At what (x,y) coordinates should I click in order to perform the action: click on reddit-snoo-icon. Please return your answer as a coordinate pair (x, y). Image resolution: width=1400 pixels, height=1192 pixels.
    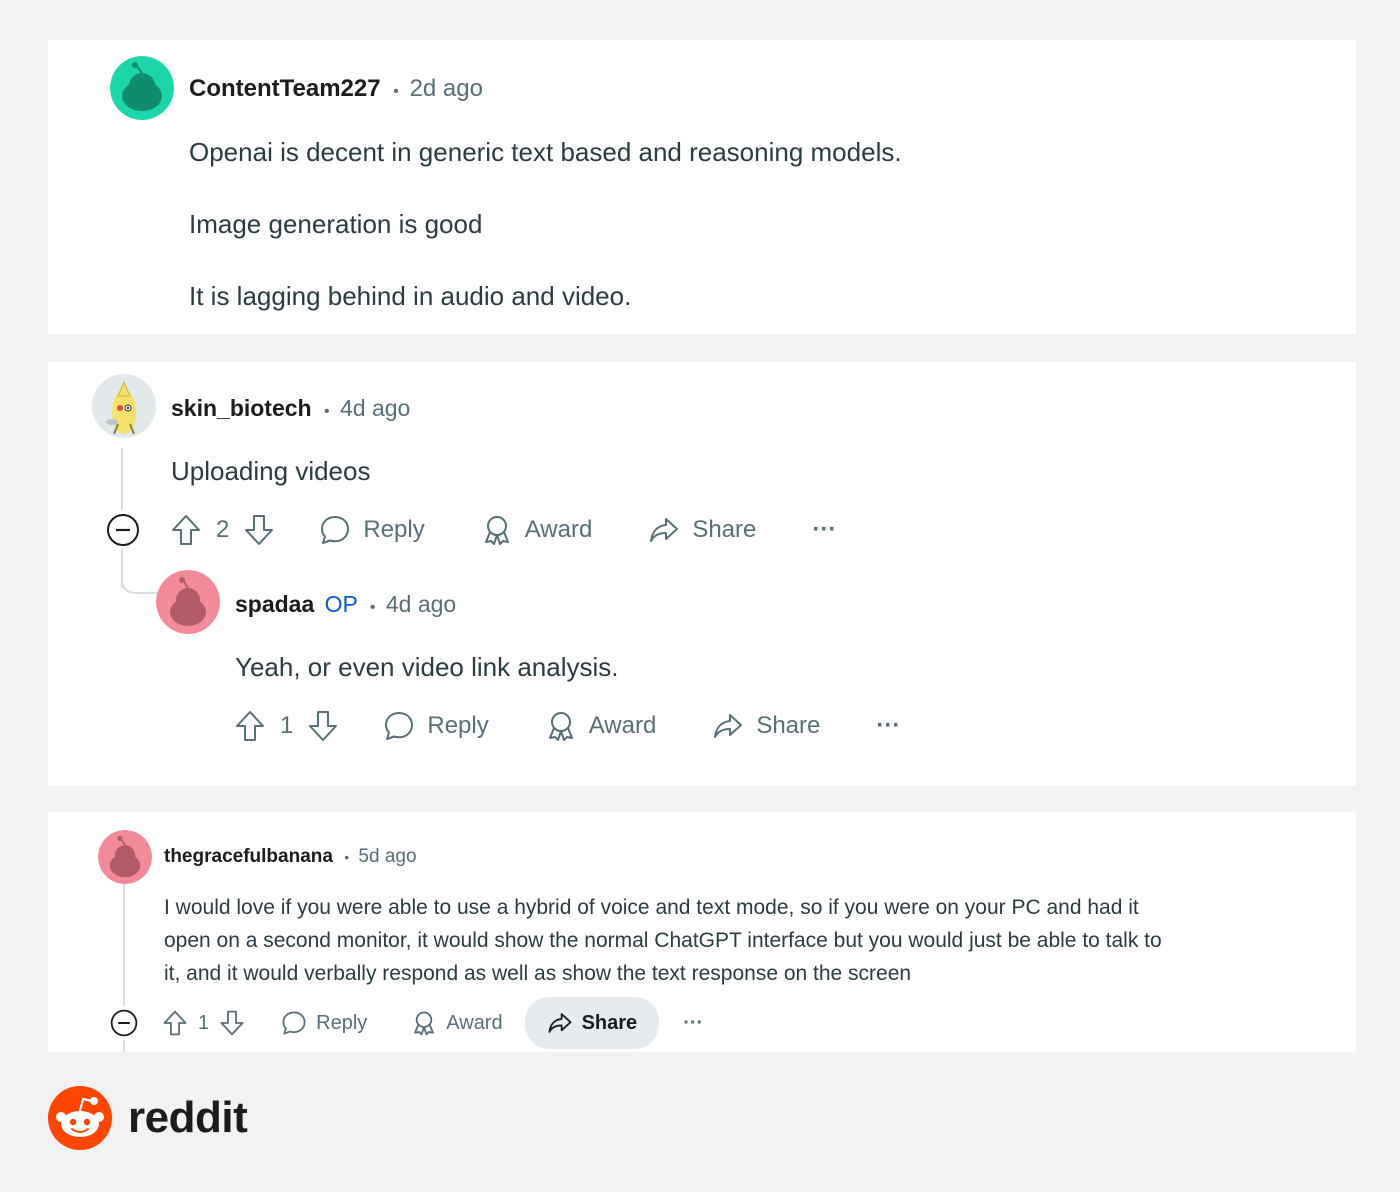
    Looking at the image, I should click on (80, 1118).